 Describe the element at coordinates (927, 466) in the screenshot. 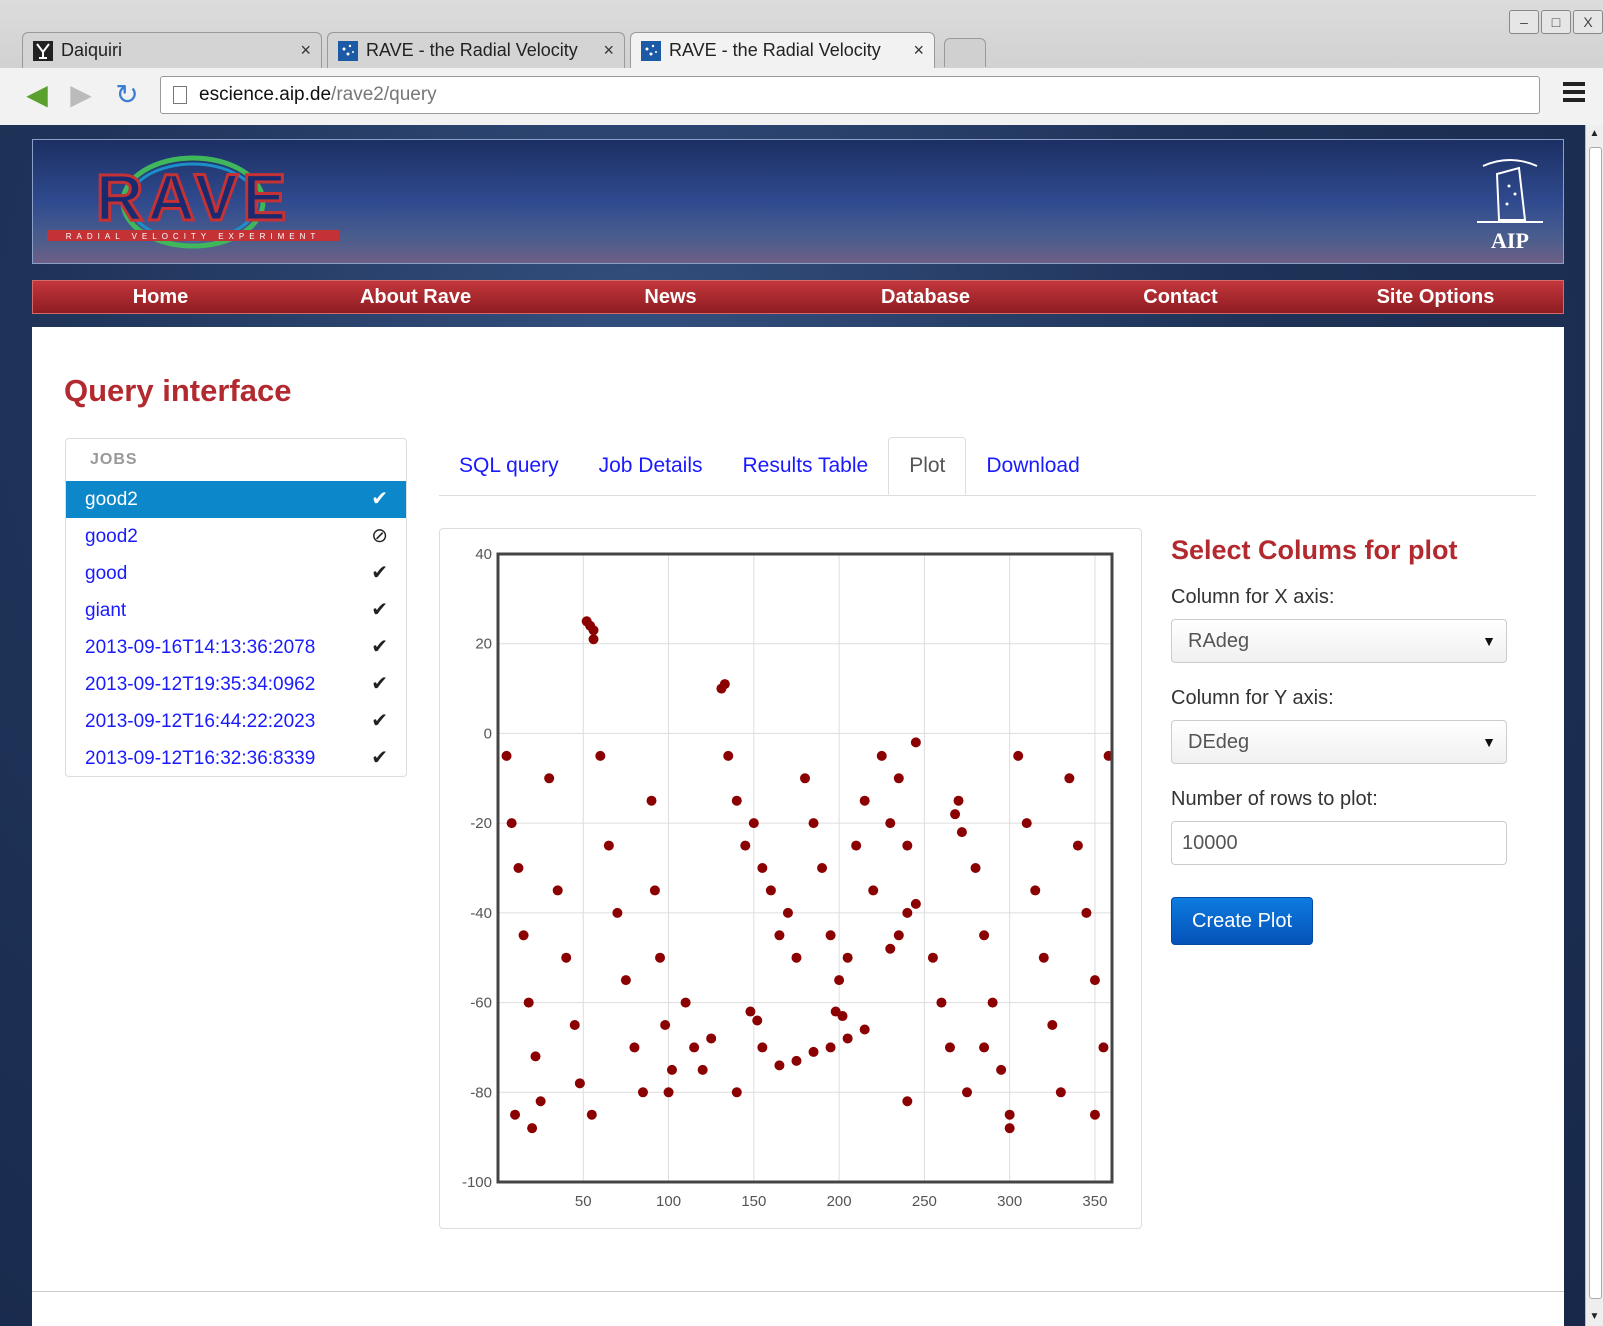

I see `tab-plot: Plot` at that location.